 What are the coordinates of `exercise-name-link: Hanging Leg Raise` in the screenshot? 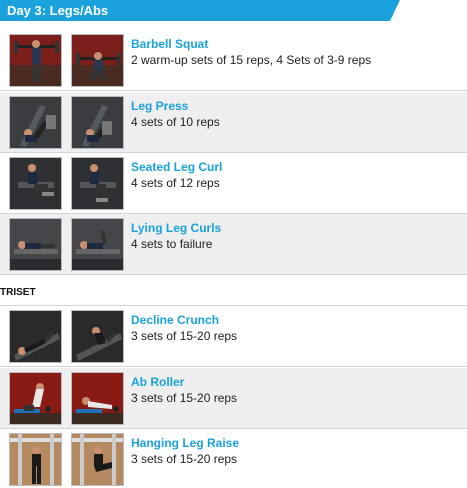 It's located at (185, 443).